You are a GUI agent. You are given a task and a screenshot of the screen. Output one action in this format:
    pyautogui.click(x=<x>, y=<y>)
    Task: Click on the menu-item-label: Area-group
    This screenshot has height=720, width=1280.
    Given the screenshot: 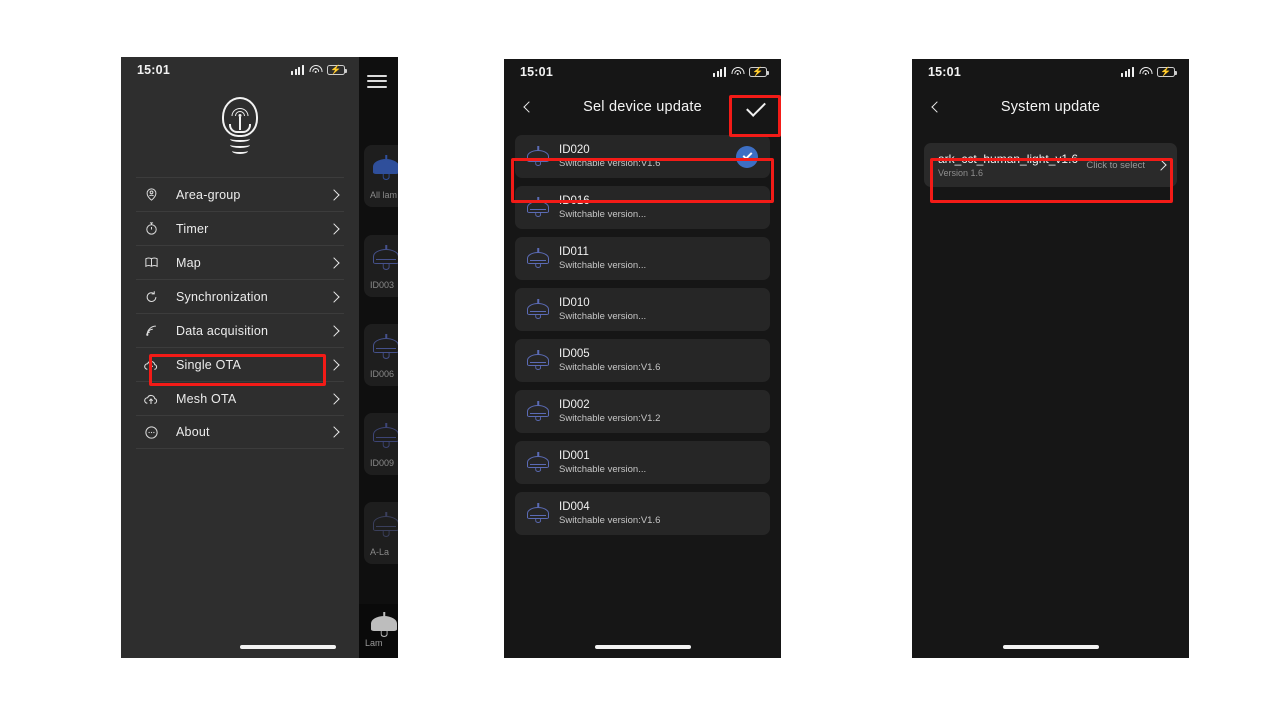 What is the action you would take?
    pyautogui.click(x=208, y=194)
    